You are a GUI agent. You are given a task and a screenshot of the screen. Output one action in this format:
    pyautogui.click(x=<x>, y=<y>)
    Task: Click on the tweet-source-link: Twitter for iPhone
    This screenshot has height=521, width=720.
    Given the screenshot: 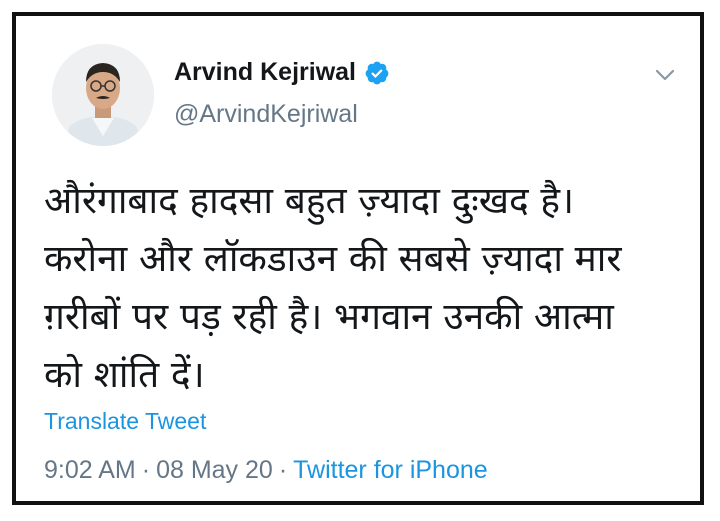 What is the action you would take?
    pyautogui.click(x=390, y=470)
    